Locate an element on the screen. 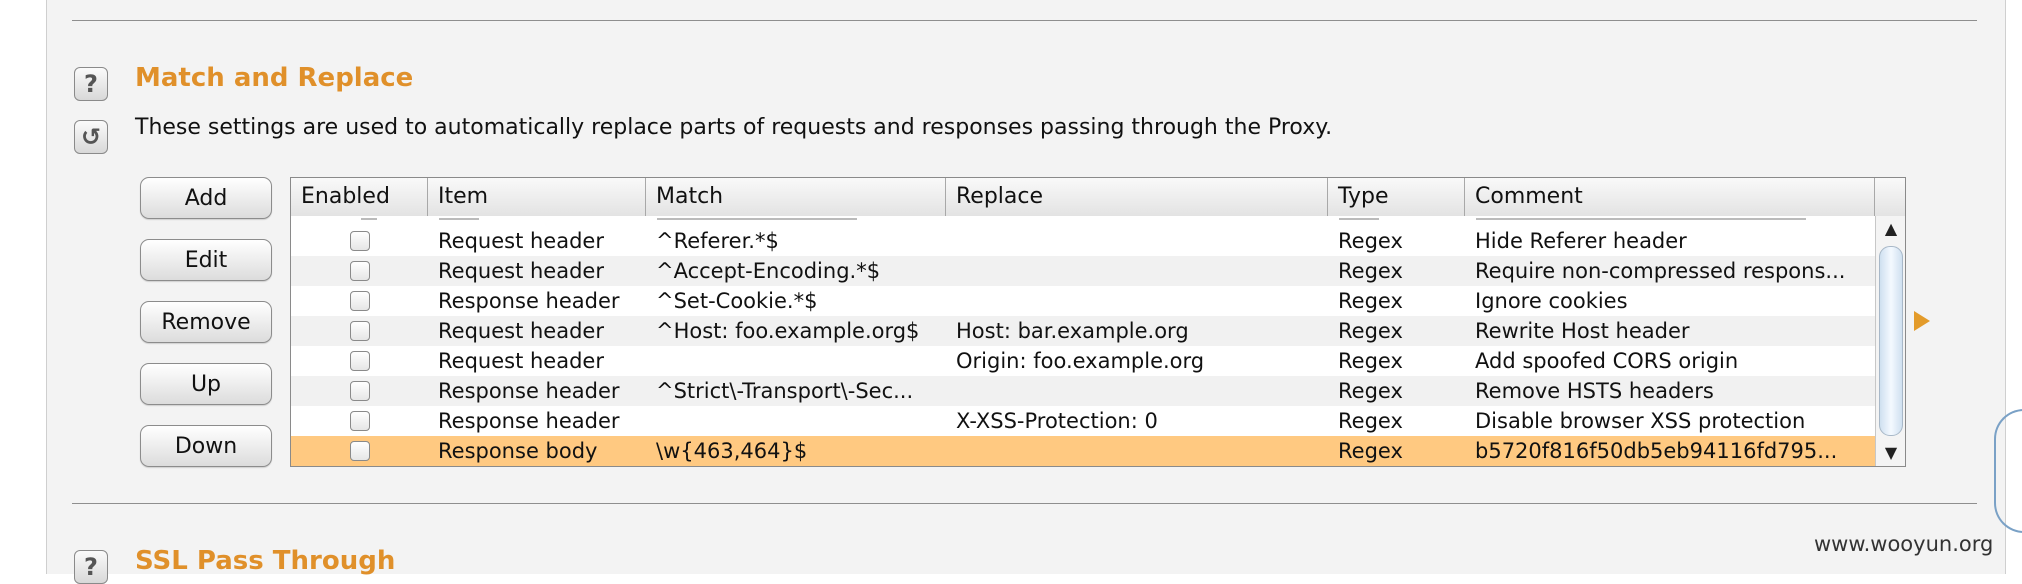 This screenshot has width=2022, height=584. cell-match: ^Referer.*$ is located at coordinates (717, 241).